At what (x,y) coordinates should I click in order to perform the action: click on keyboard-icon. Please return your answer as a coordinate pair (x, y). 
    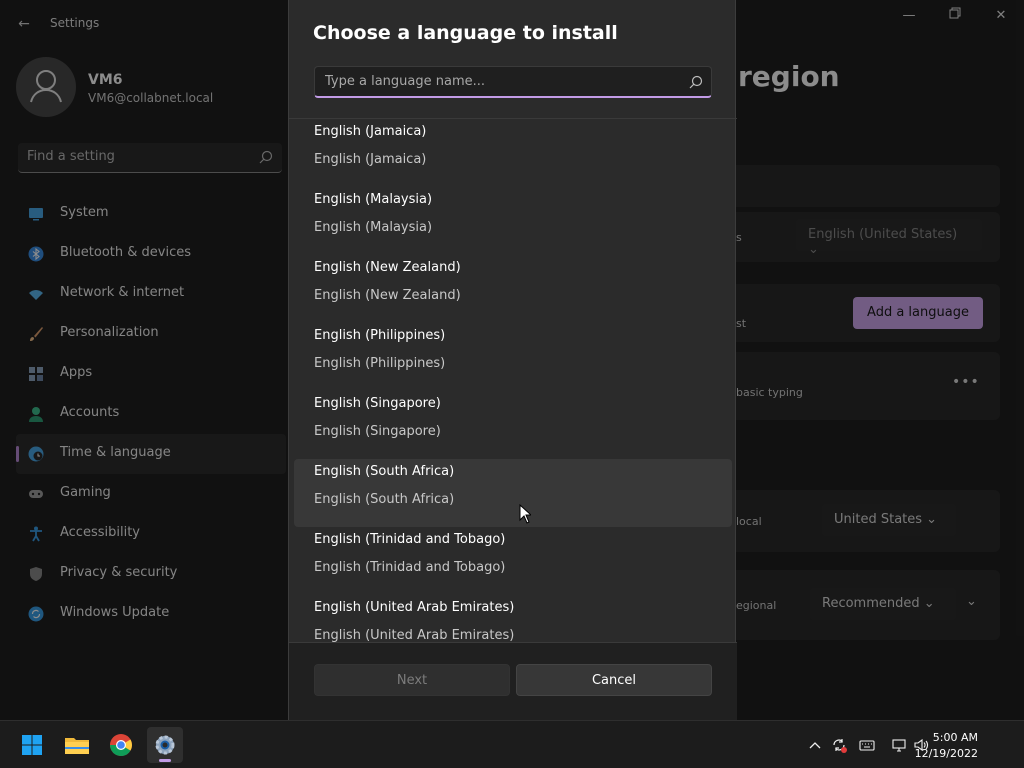
    Looking at the image, I should click on (867, 745).